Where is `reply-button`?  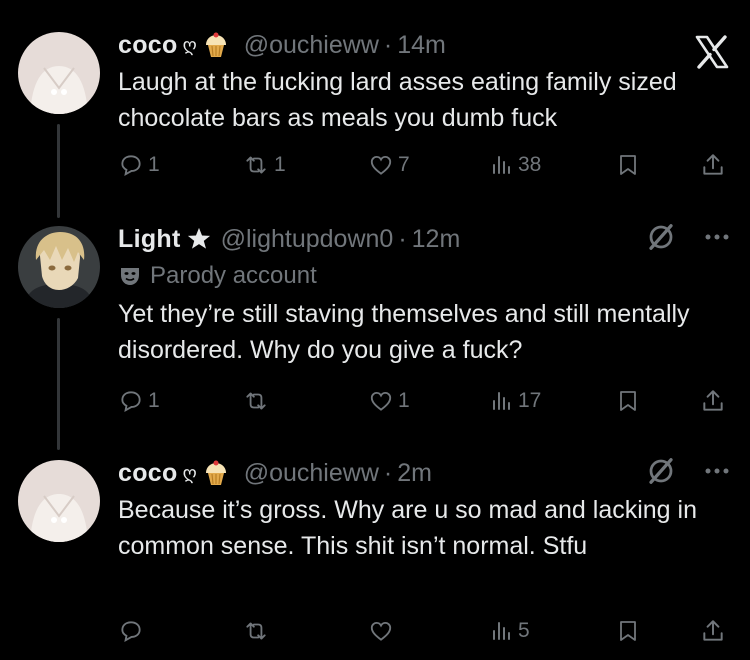 reply-button is located at coordinates (133, 631).